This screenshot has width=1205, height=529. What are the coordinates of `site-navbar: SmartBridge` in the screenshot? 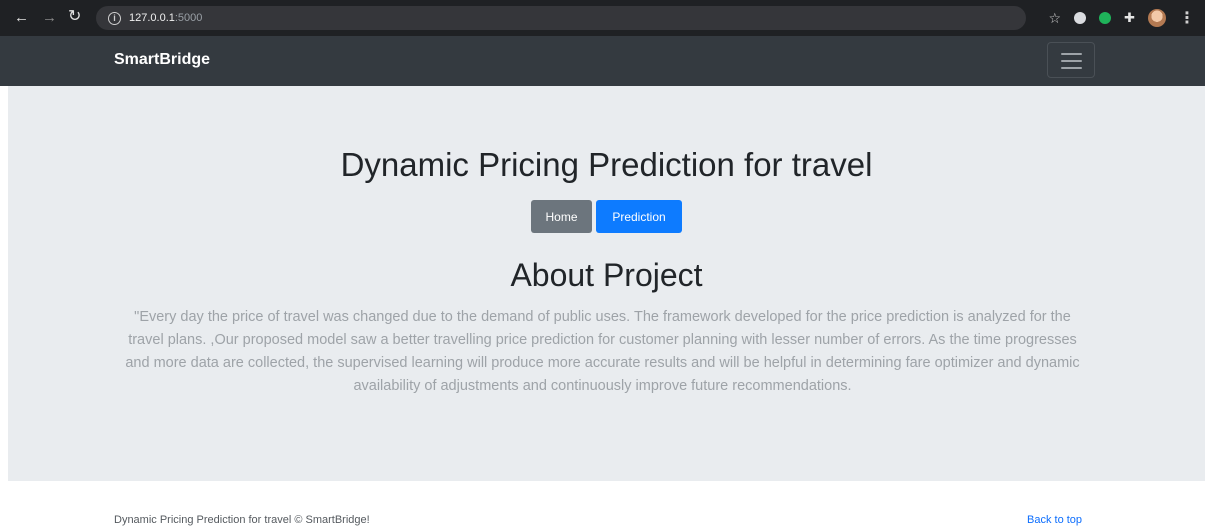 It's located at (602, 61).